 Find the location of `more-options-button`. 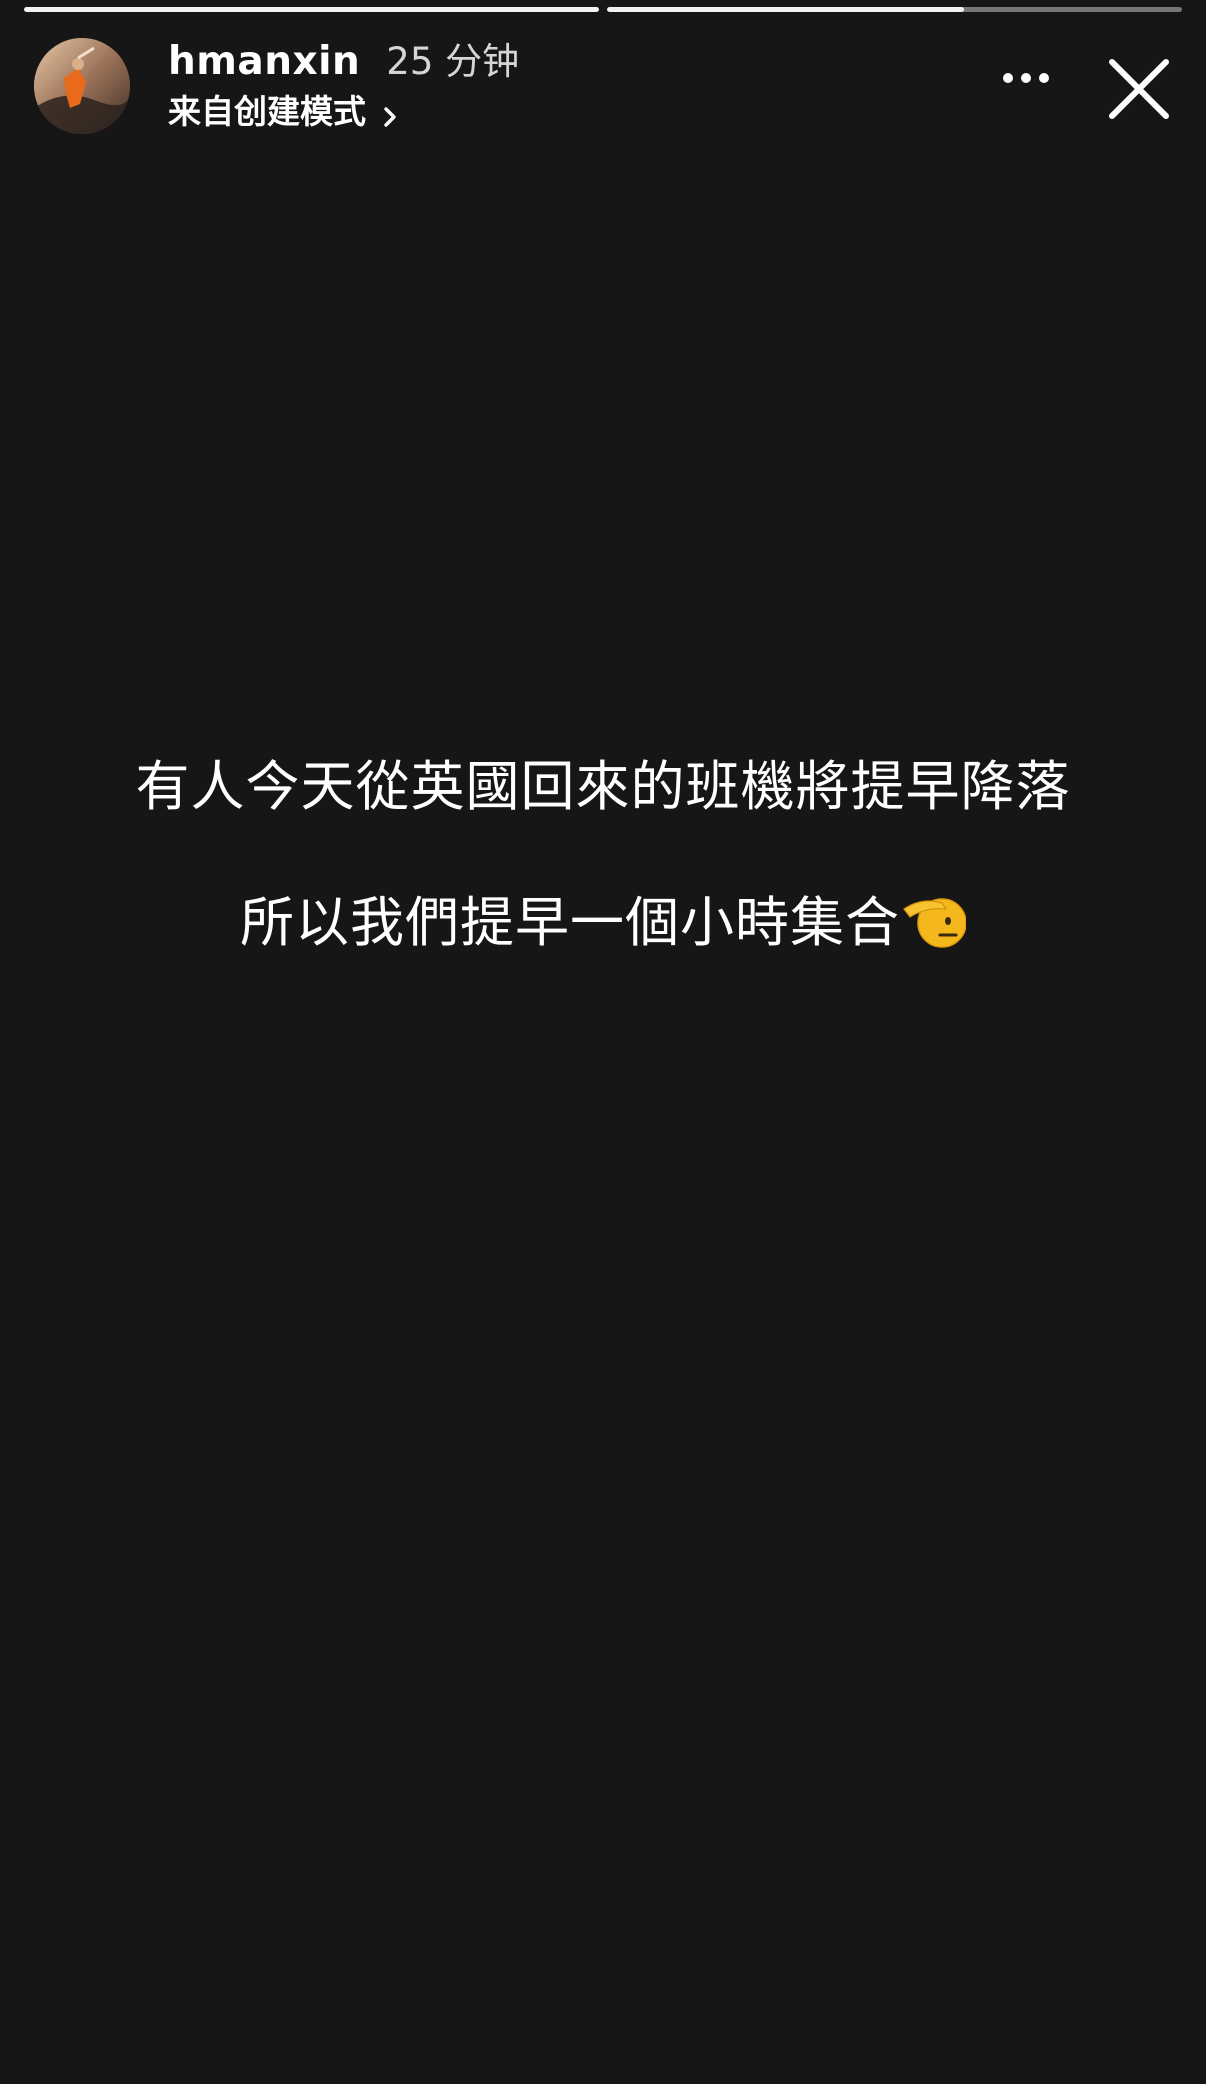

more-options-button is located at coordinates (1026, 78).